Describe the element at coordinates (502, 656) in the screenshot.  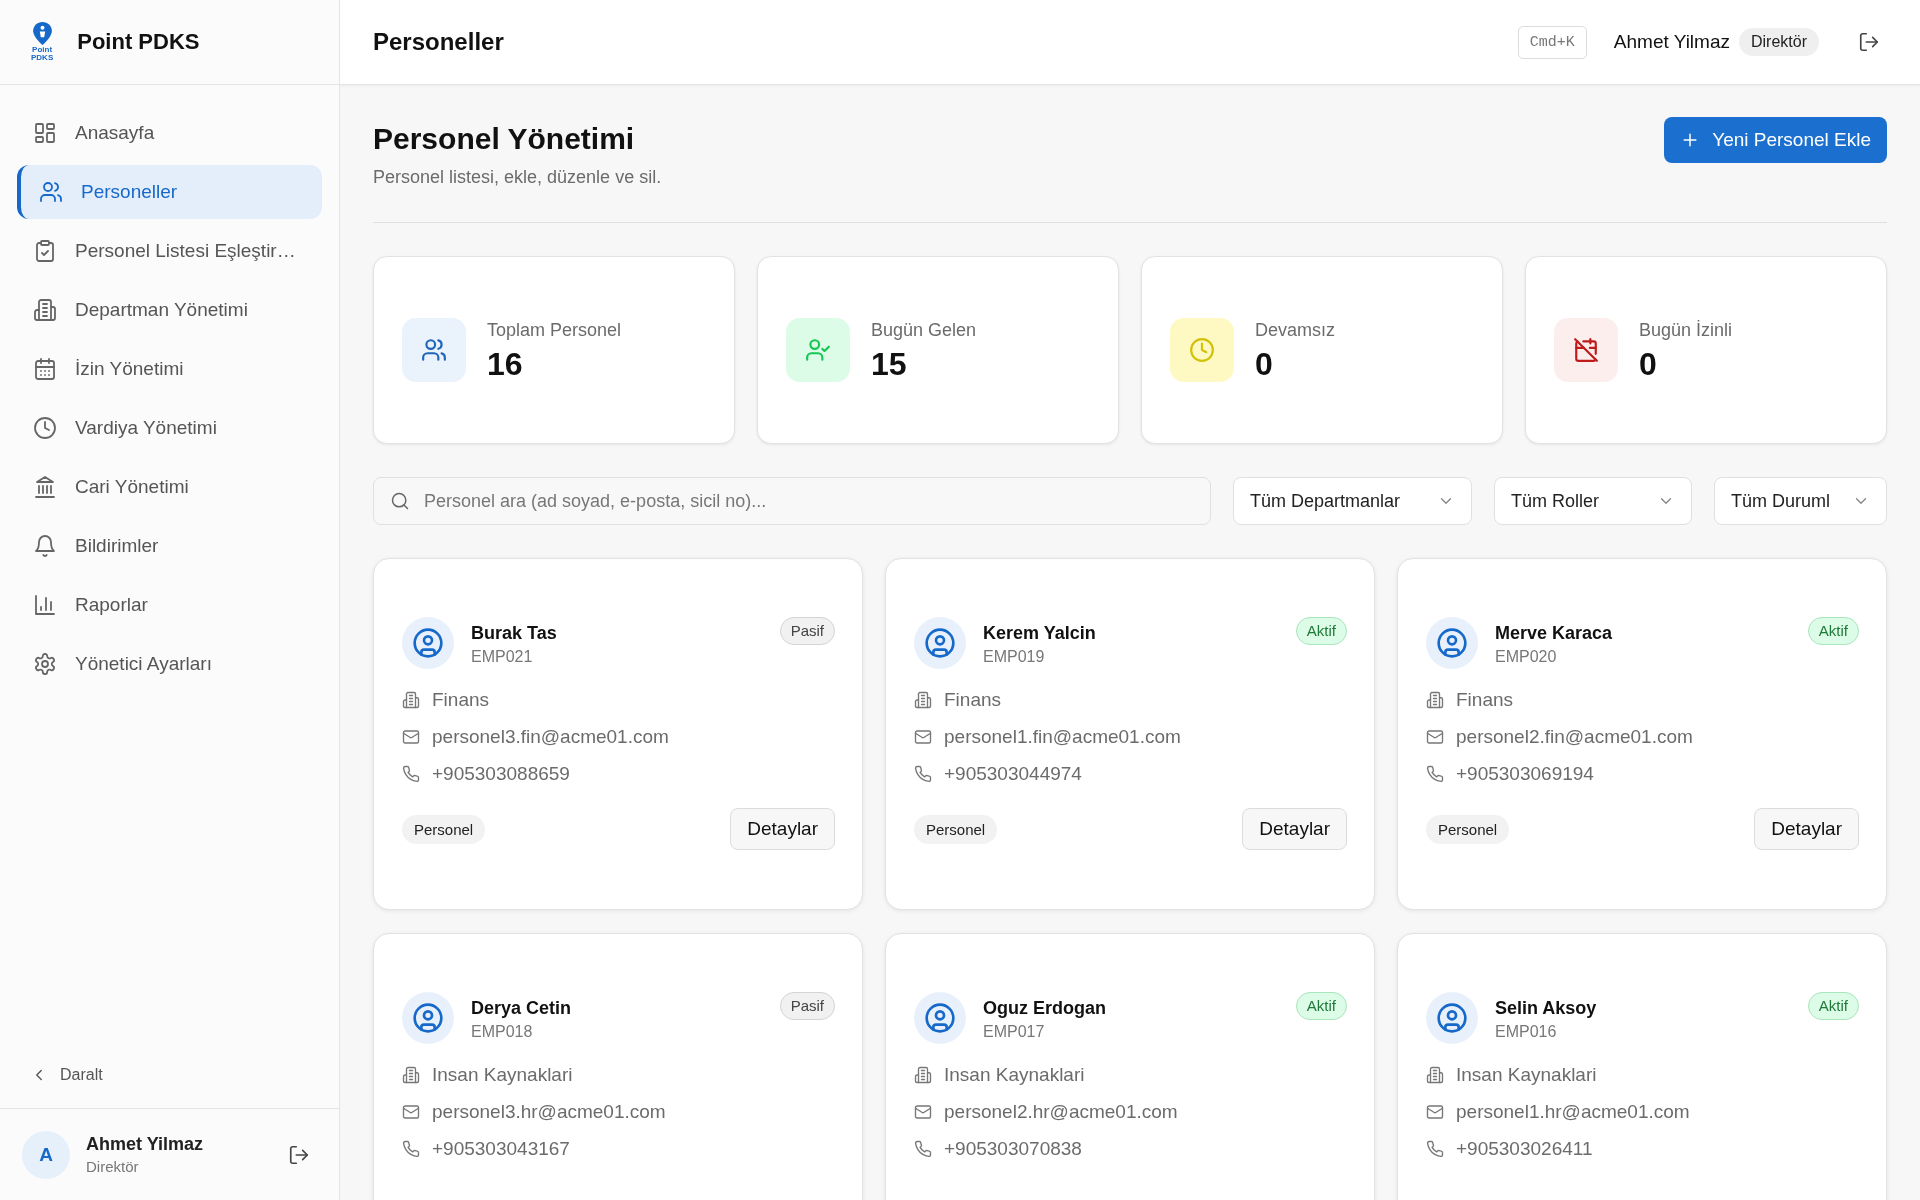
I see `employee-id: EMP021` at that location.